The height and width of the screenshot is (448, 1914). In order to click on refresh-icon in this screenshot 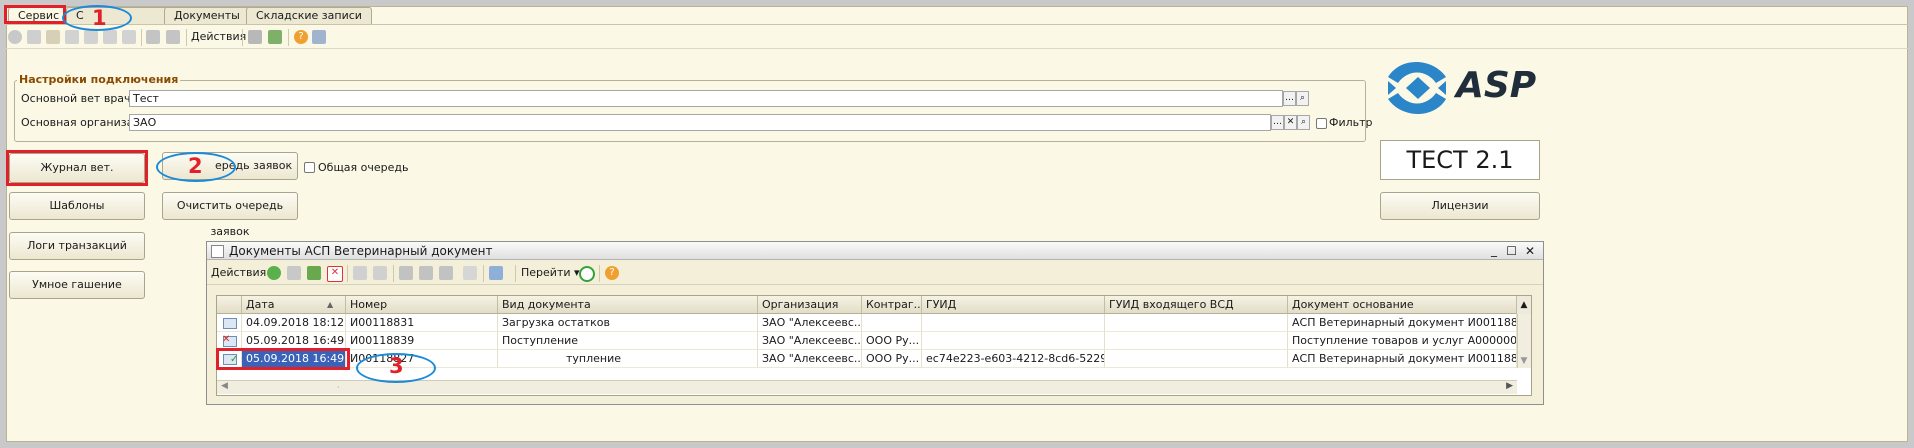, I will do `click(587, 274)`.